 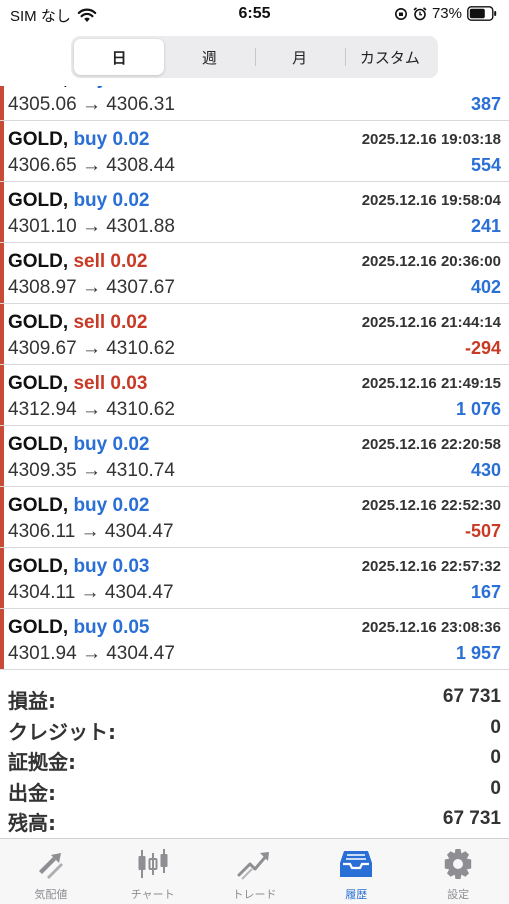 I want to click on tab-chart: チャート, so click(x=153, y=871).